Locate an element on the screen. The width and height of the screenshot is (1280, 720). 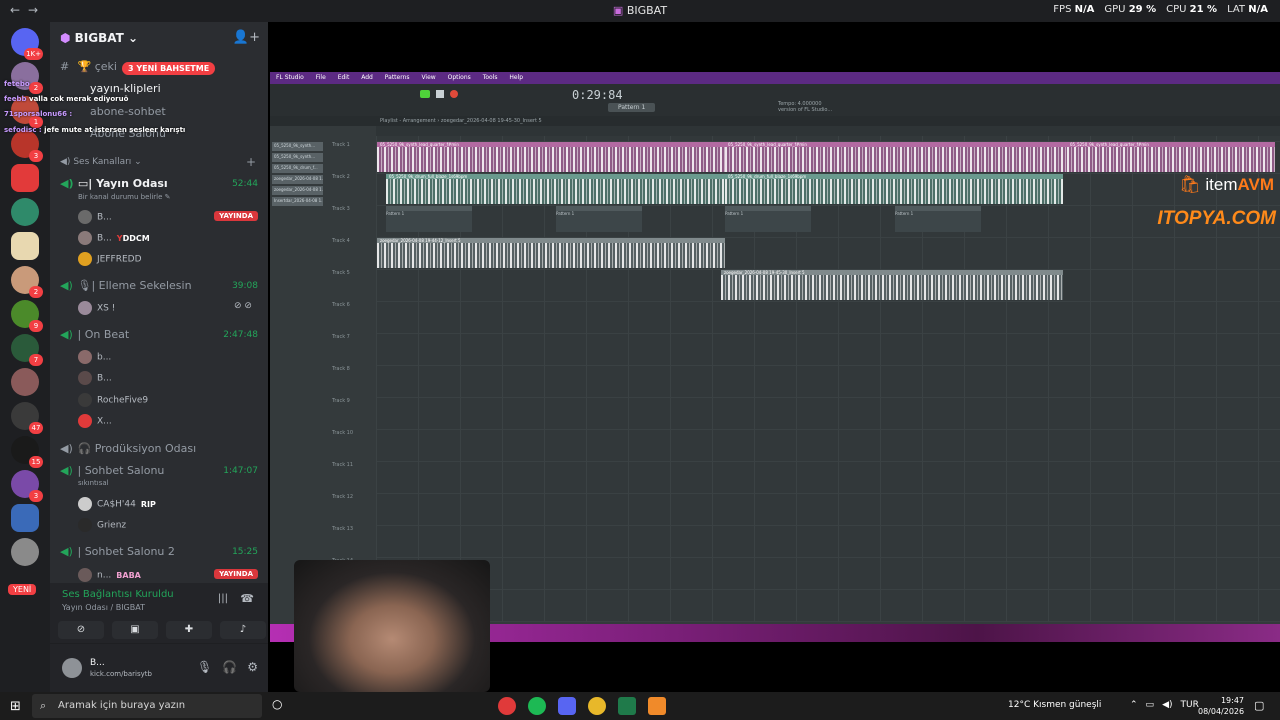
channel-yayin-odasi: ◀) ▭| Yayın Odası is located at coordinates (114, 183).